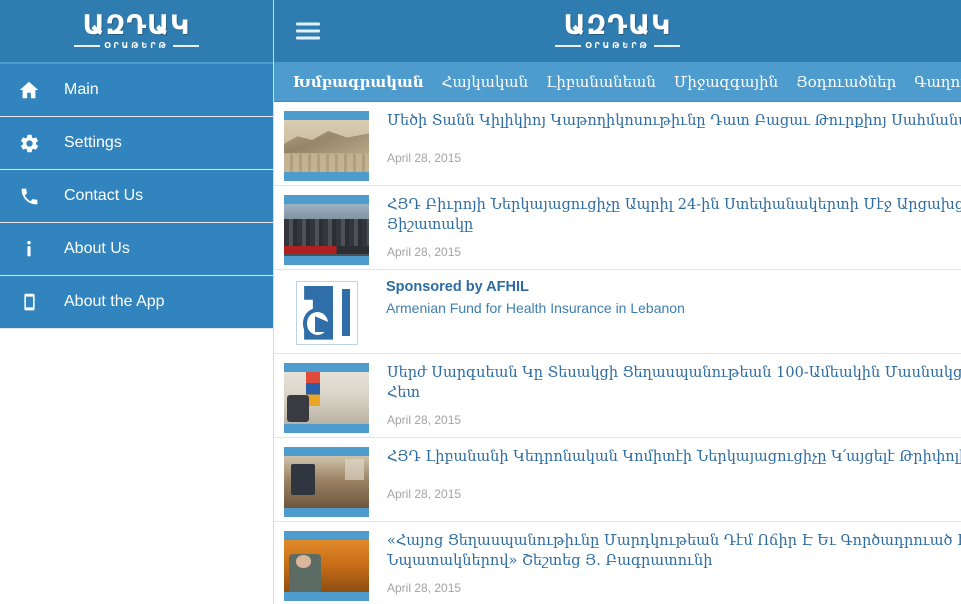  I want to click on topbar: ԱԶԴԱԿ ՕՐԱԹԵՐԹ, so click(617, 32).